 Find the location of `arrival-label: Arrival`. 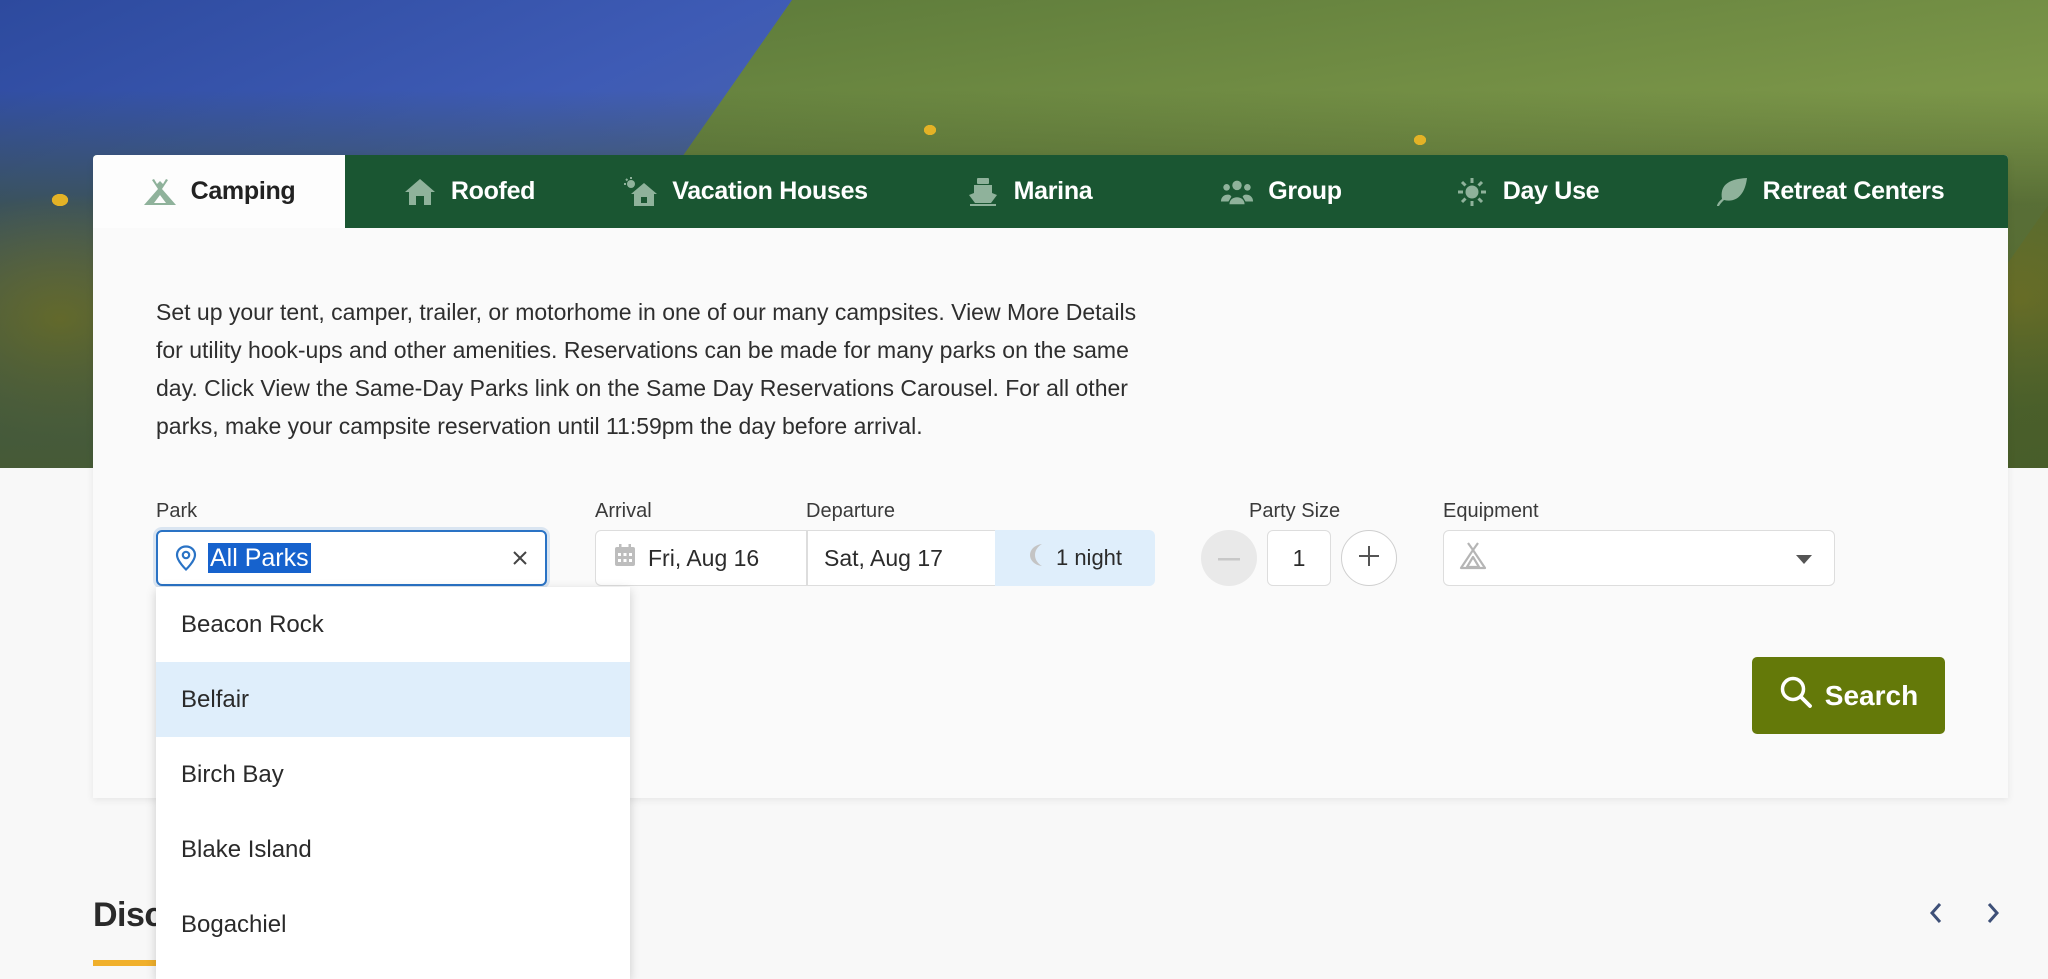

arrival-label: Arrival is located at coordinates (623, 511).